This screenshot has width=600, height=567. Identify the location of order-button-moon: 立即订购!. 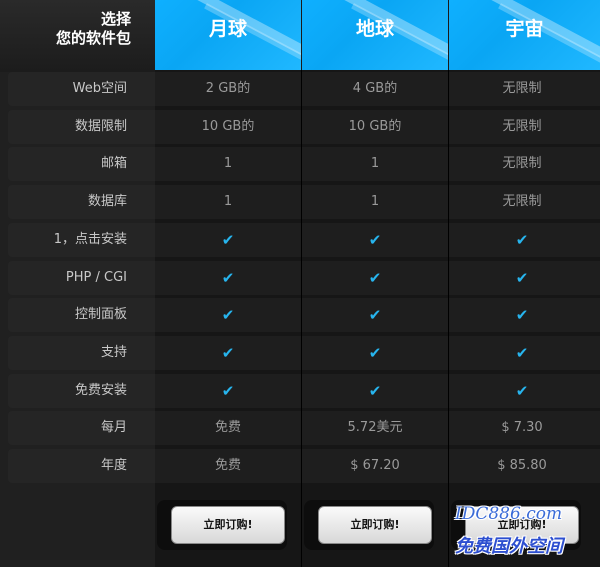
(228, 525).